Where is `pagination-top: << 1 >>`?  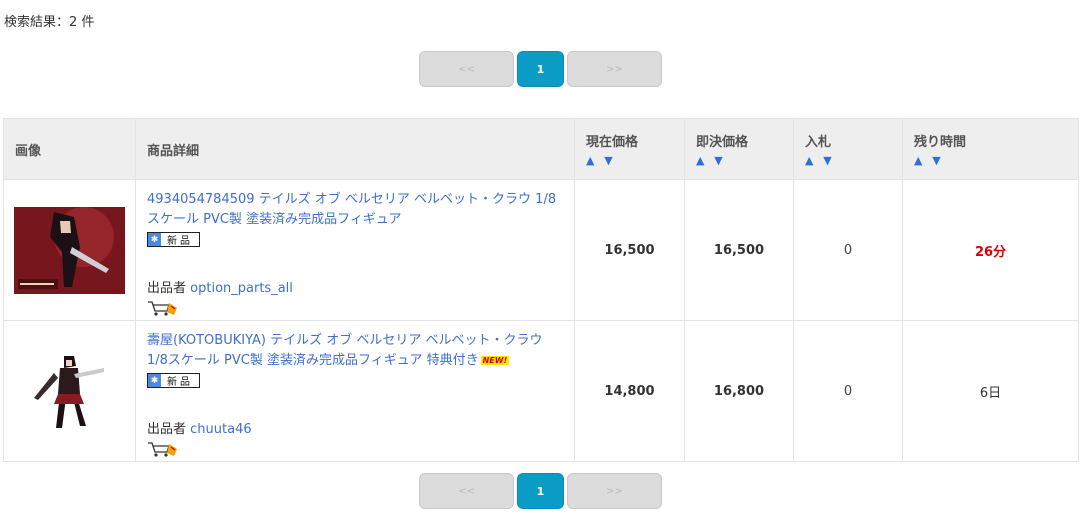
pagination-top: << 1 >> is located at coordinates (540, 69).